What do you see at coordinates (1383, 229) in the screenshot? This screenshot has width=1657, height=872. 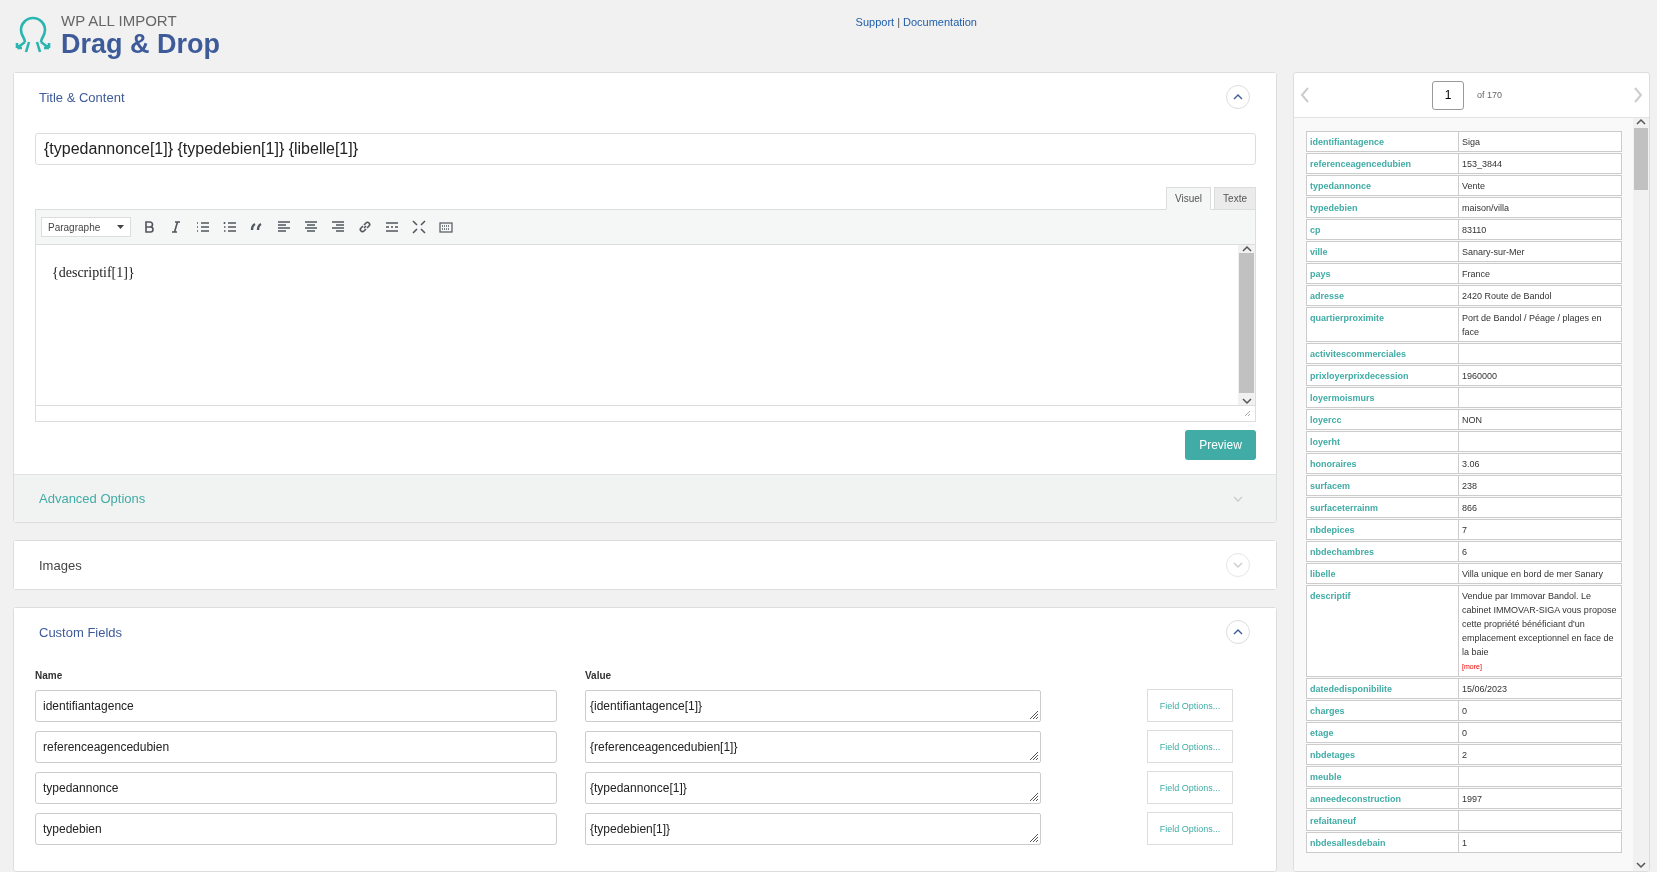 I see `field-name: cp` at bounding box center [1383, 229].